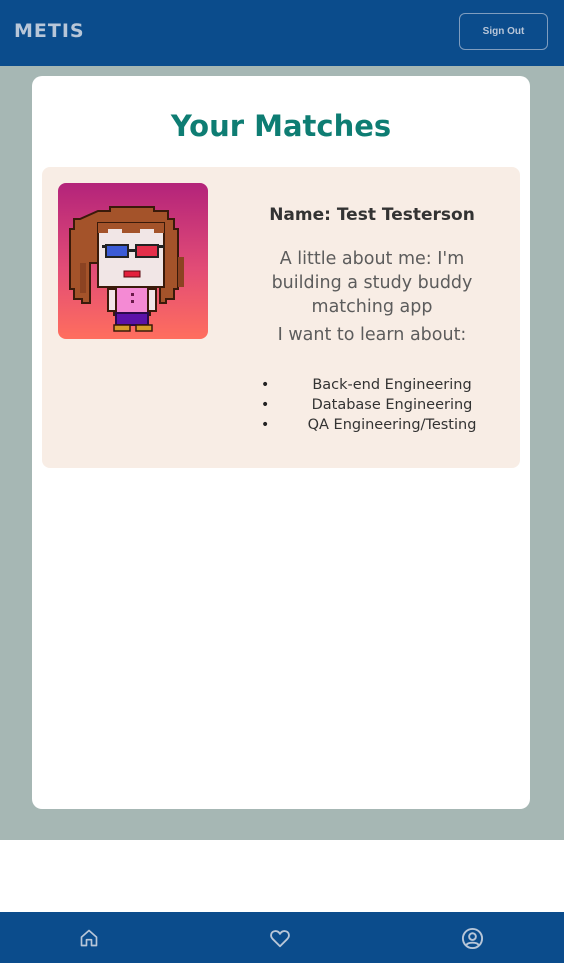  What do you see at coordinates (282, 33) in the screenshot?
I see `top-nav-bar: METIS Sign Out` at bounding box center [282, 33].